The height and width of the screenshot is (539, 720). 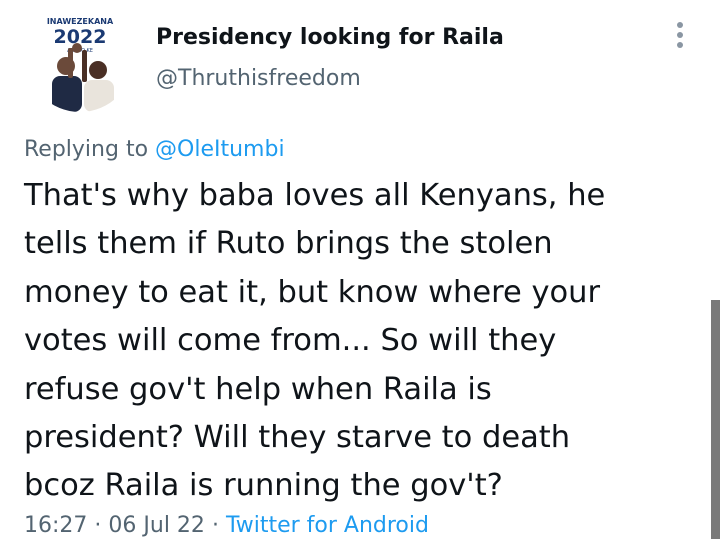 I want to click on tweet-text-line: refuse gov't help when Raila is, so click(x=258, y=389).